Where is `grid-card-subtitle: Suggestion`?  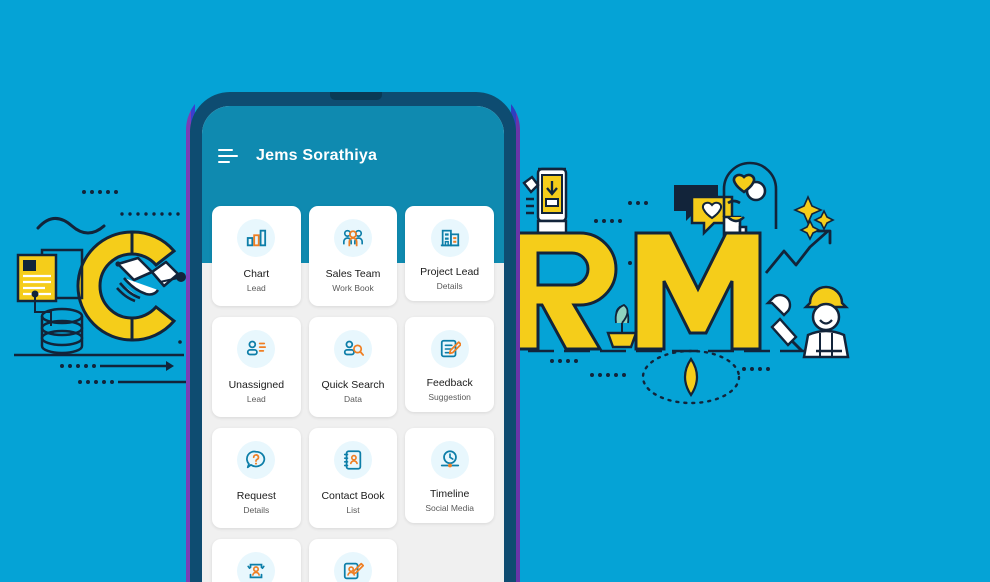 grid-card-subtitle: Suggestion is located at coordinates (449, 397).